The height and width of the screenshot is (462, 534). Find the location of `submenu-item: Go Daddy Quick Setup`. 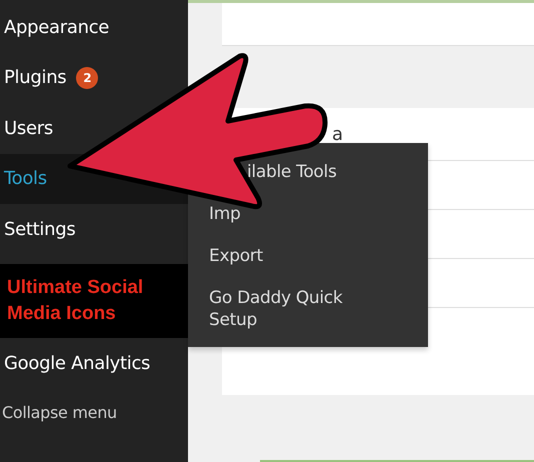

submenu-item: Go Daddy Quick Setup is located at coordinates (284, 309).